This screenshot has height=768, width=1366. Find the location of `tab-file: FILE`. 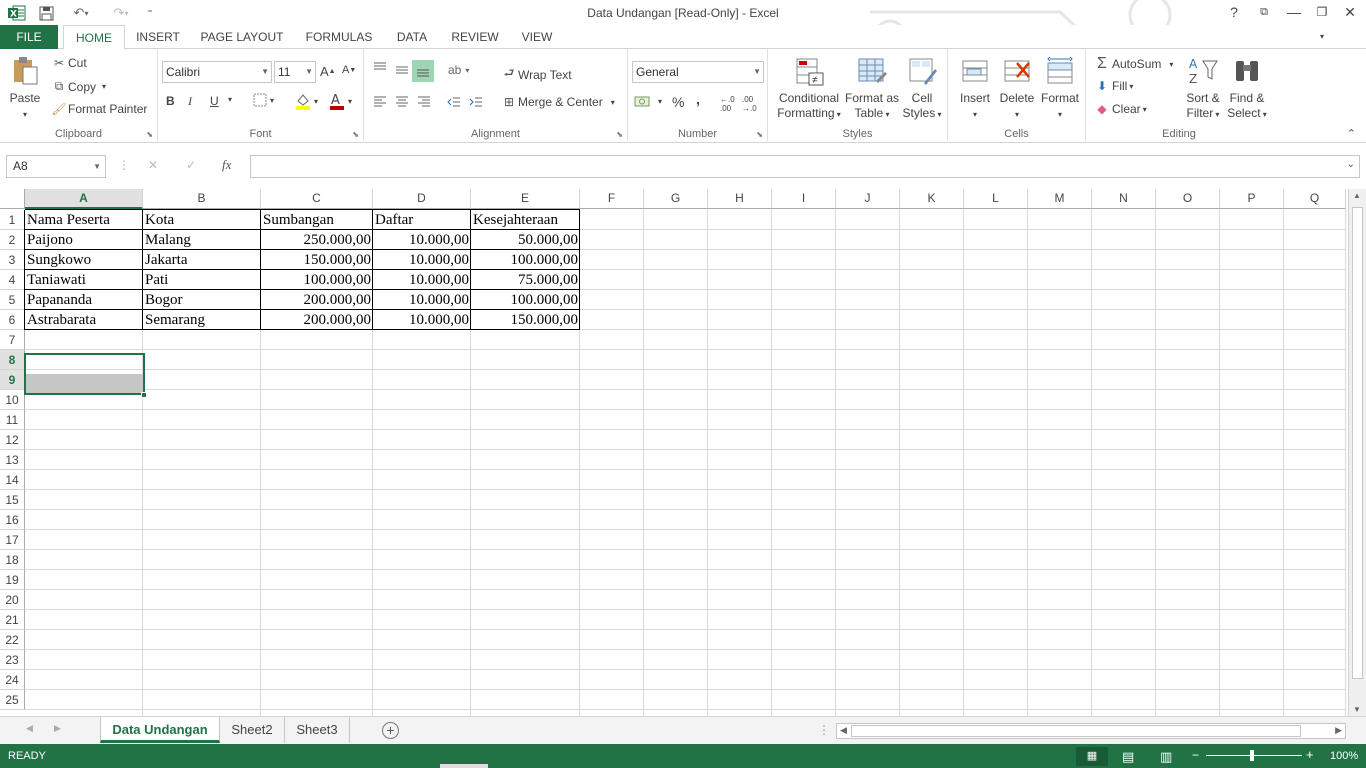

tab-file: FILE is located at coordinates (29, 37).